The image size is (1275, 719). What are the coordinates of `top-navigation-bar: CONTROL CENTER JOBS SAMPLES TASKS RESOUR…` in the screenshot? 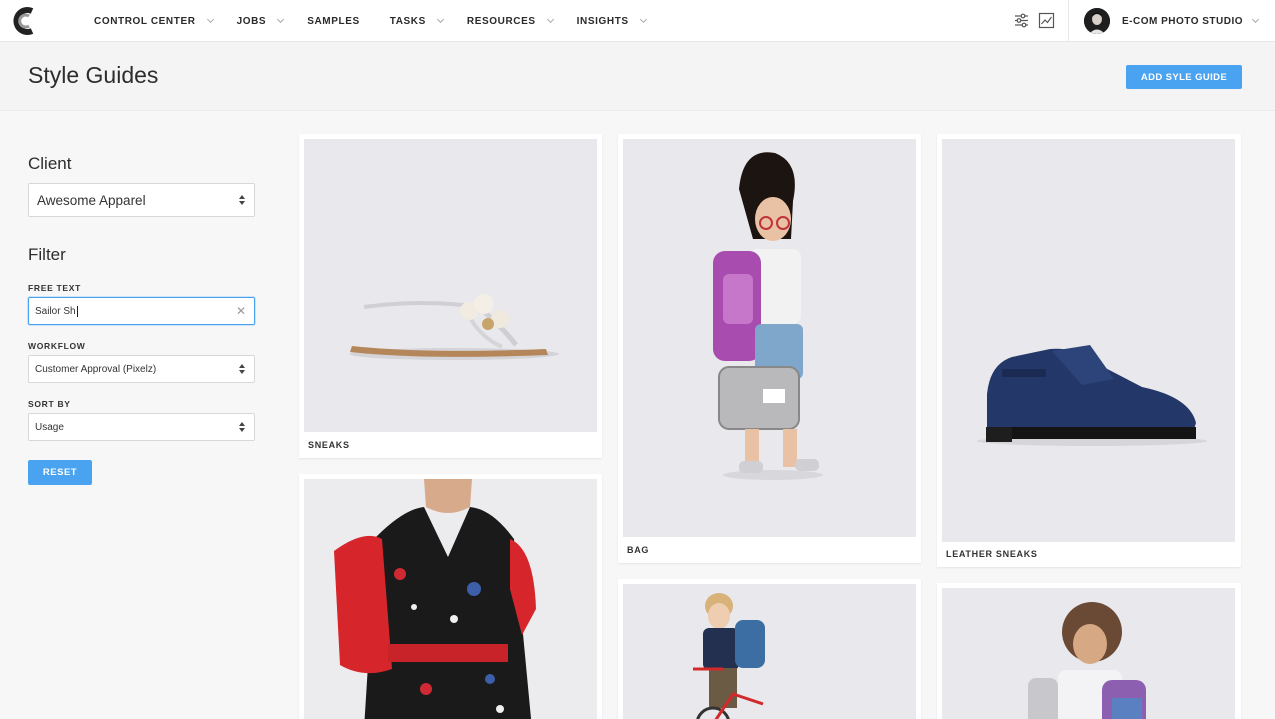 It's located at (637, 21).